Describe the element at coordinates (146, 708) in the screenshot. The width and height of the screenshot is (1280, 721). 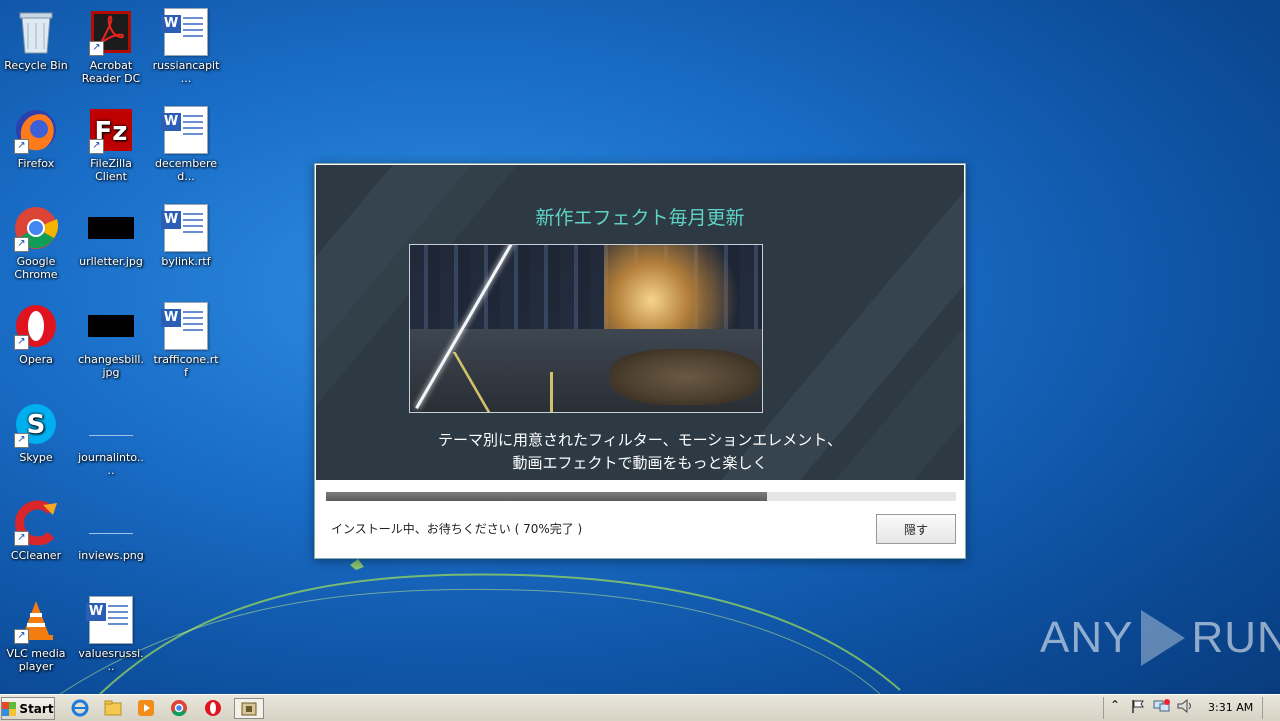
I see `media-player-icon` at that location.